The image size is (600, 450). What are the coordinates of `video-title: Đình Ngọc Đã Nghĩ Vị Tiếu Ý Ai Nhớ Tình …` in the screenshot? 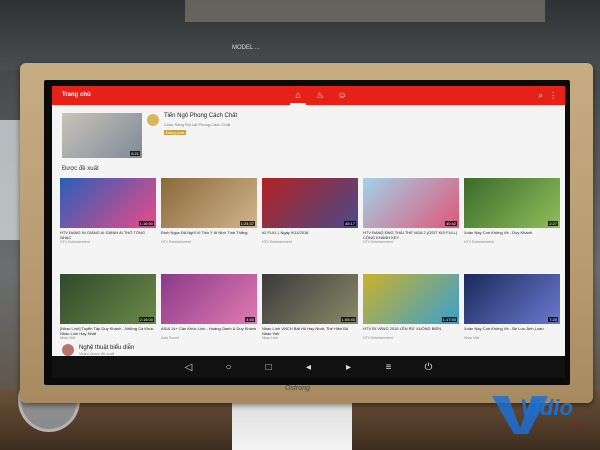 It's located at (209, 235).